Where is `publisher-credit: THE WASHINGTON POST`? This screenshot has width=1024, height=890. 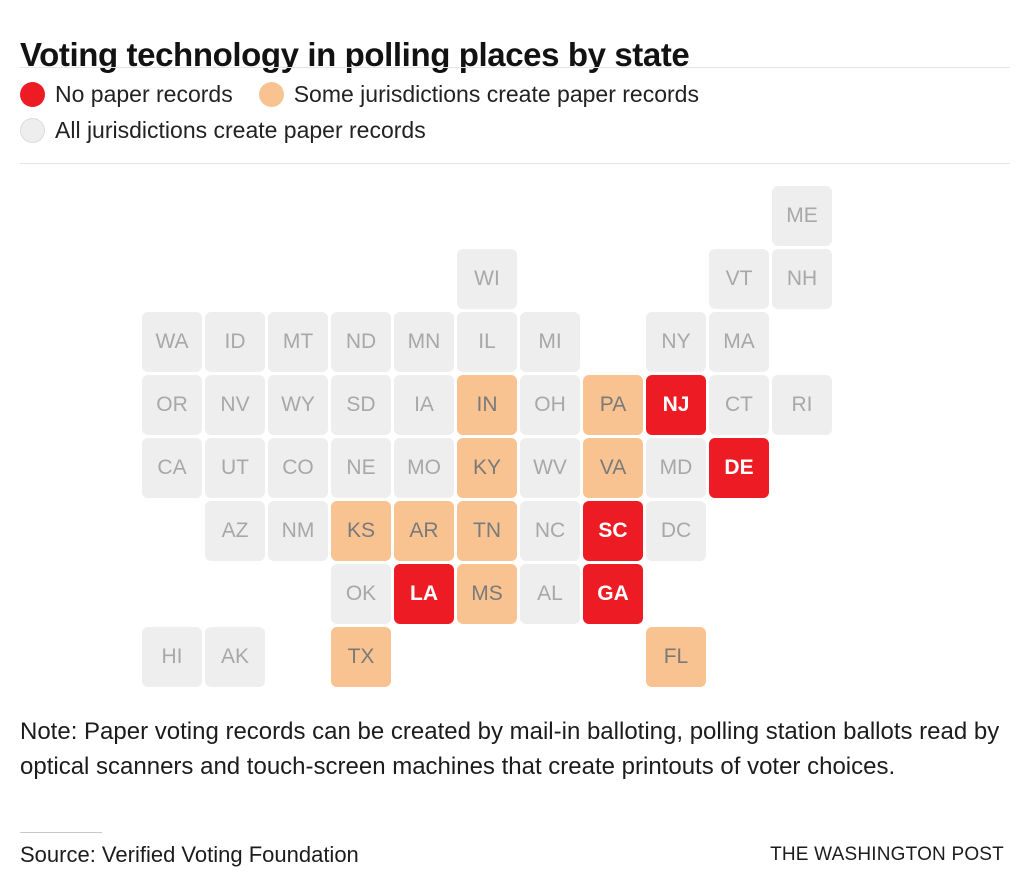
publisher-credit: THE WASHINGTON POST is located at coordinates (887, 854).